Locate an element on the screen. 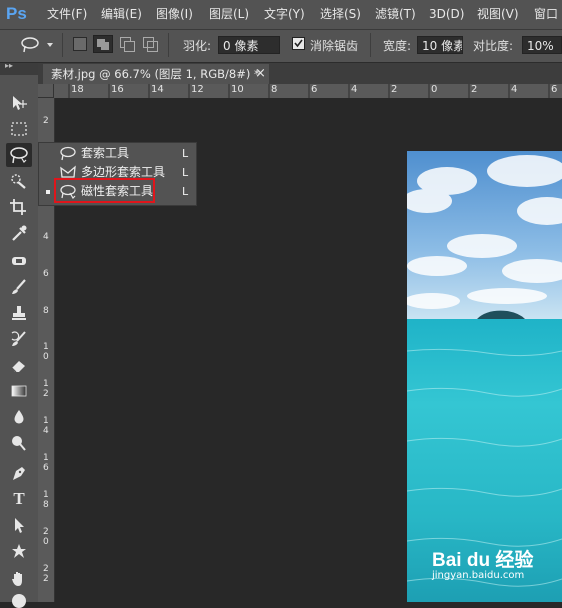  active-tool-bullet is located at coordinates (48, 192).